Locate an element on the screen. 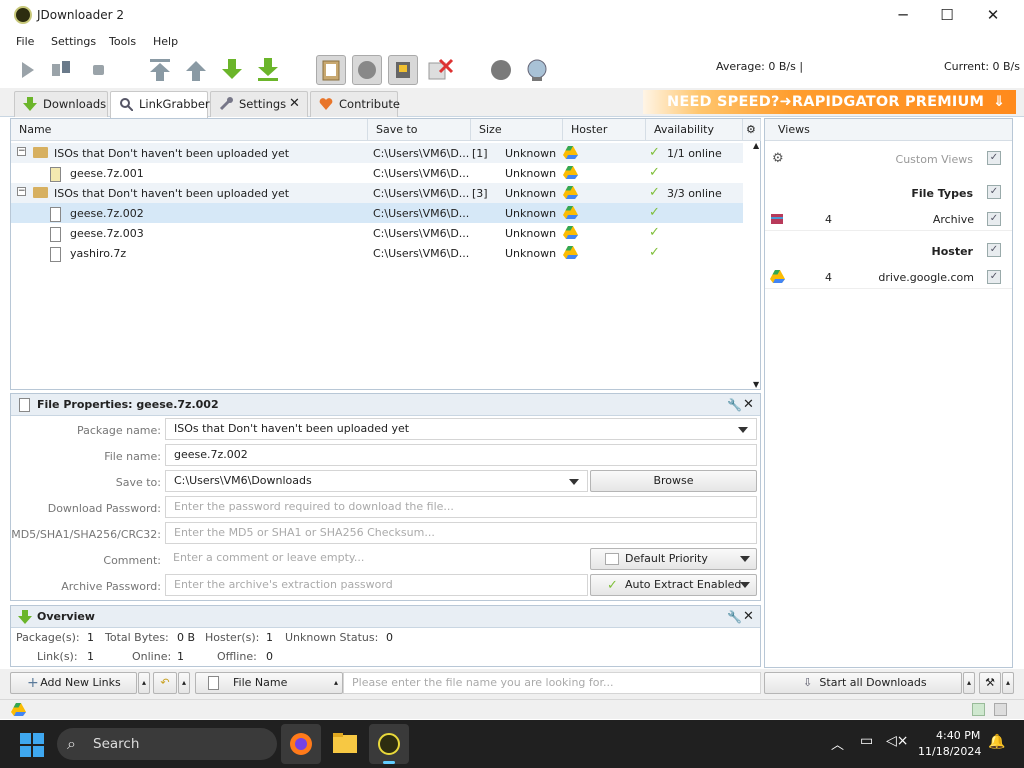 The height and width of the screenshot is (768, 1024). menu-help: Help is located at coordinates (165, 41).